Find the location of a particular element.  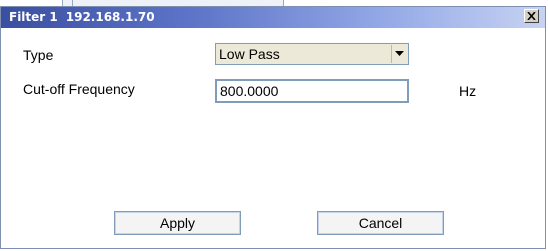

cutoff-frequency-input: 800.0000 is located at coordinates (312, 91).